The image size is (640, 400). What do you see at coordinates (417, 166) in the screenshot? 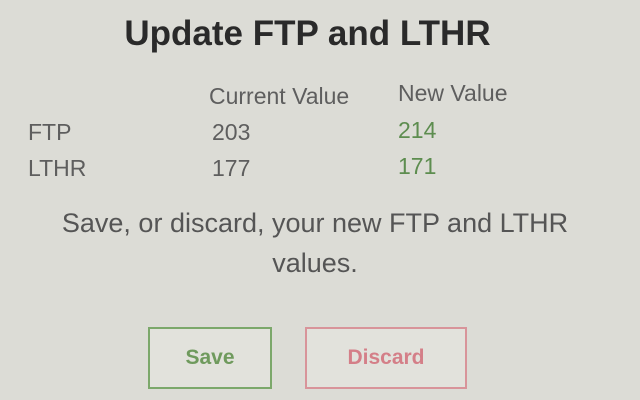
I see `lthr-new-value: 171` at bounding box center [417, 166].